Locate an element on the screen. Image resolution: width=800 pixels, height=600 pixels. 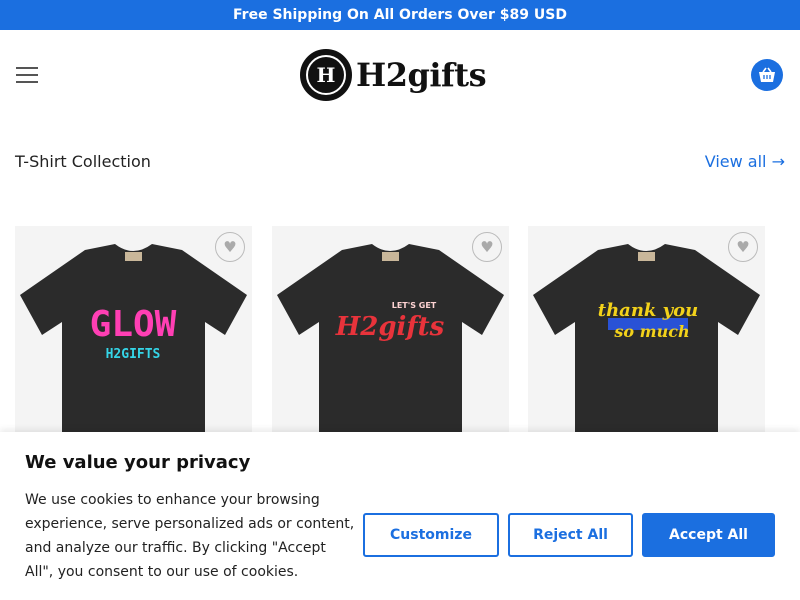
tshirt-image: GLOW H2GIFTS is located at coordinates (133, 340).